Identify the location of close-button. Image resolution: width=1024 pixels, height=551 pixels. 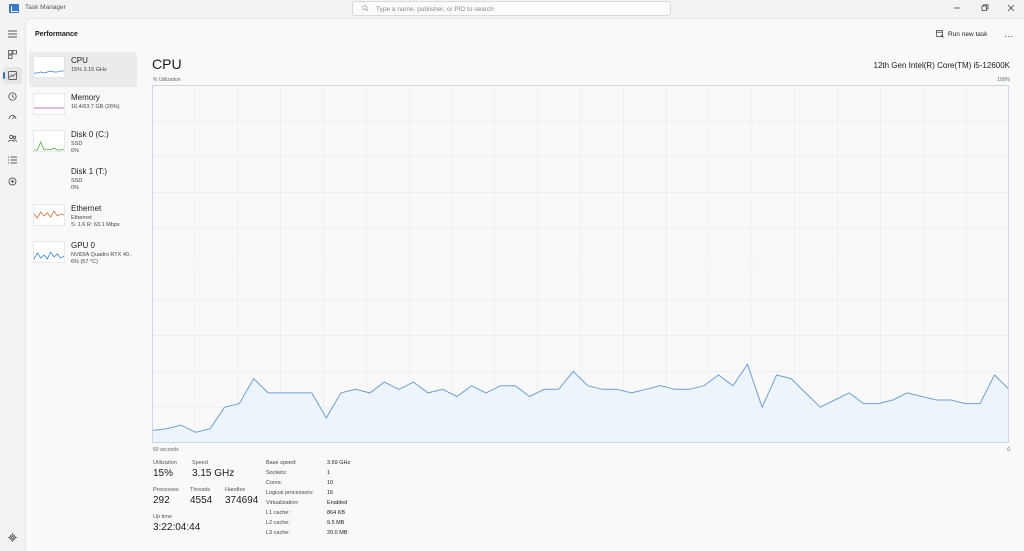
(1011, 8).